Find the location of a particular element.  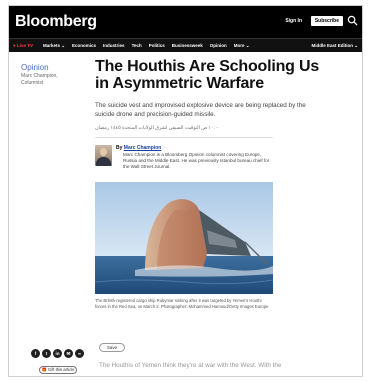

search-icon is located at coordinates (352, 20).